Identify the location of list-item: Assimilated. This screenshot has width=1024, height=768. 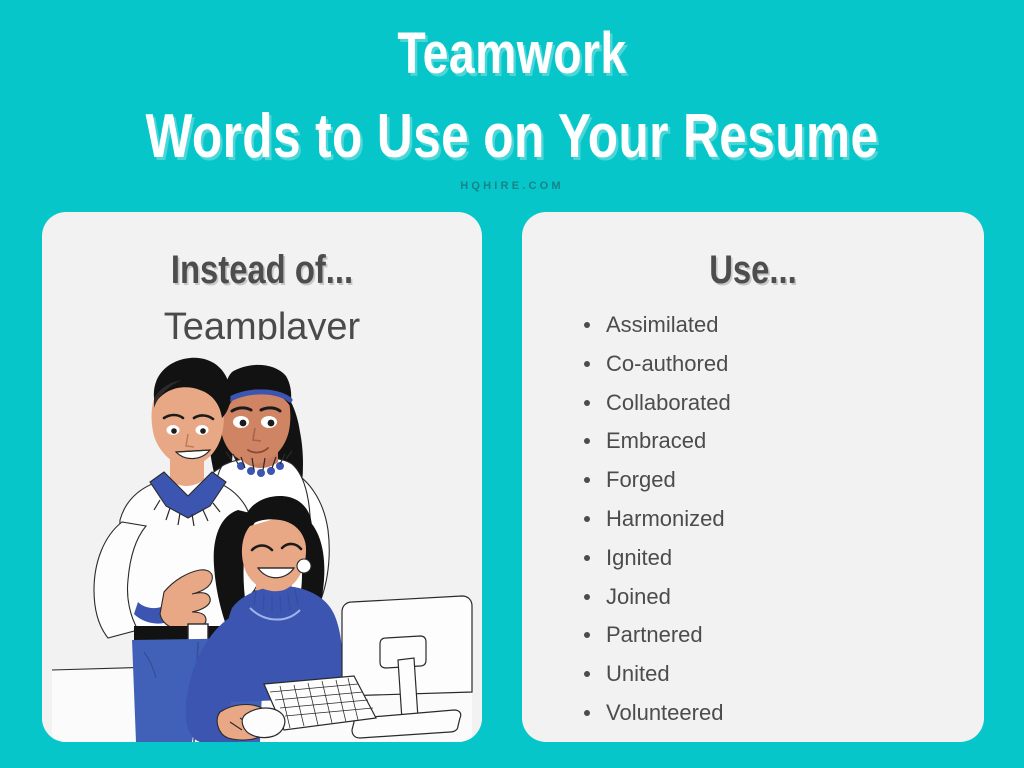
(657, 325).